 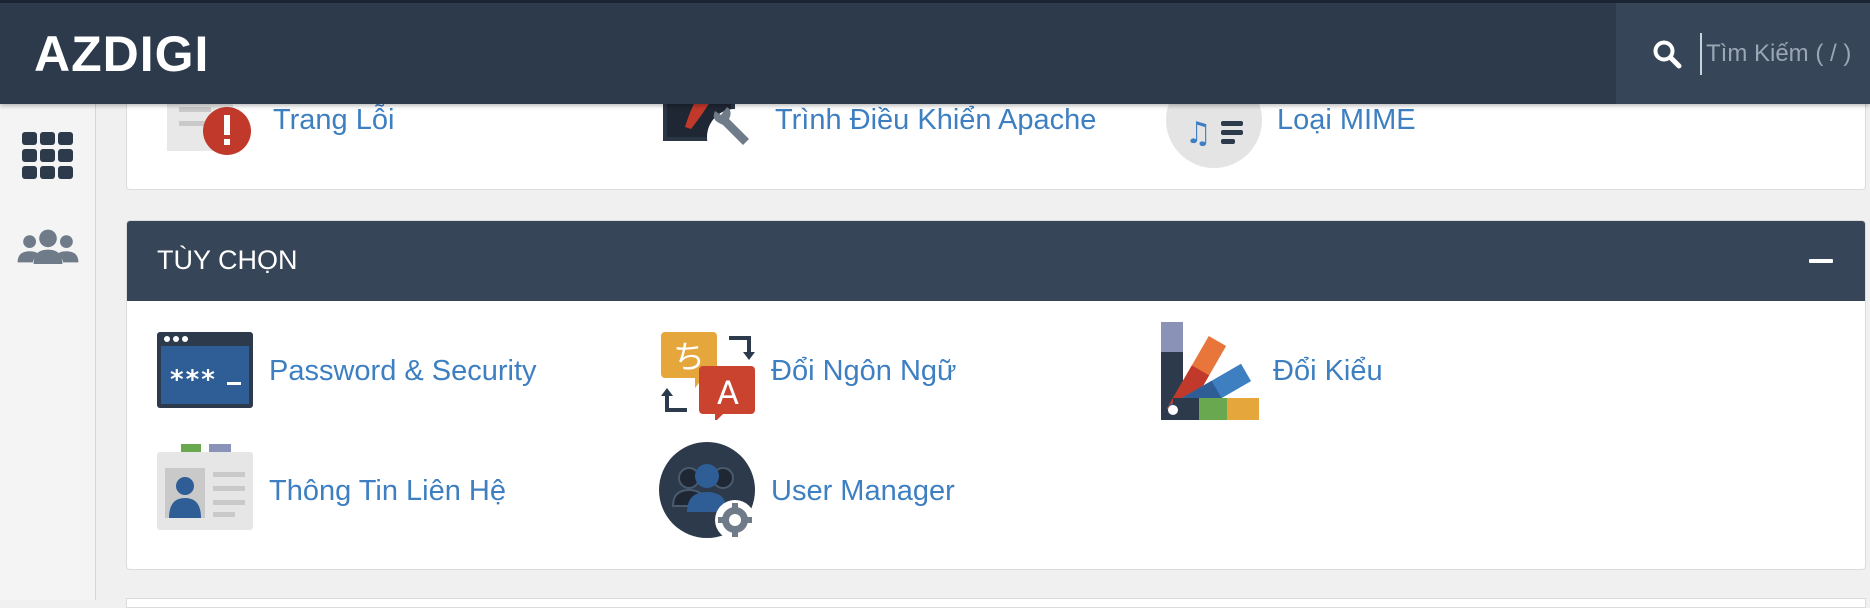 What do you see at coordinates (1821, 261) in the screenshot?
I see `collapse-button` at bounding box center [1821, 261].